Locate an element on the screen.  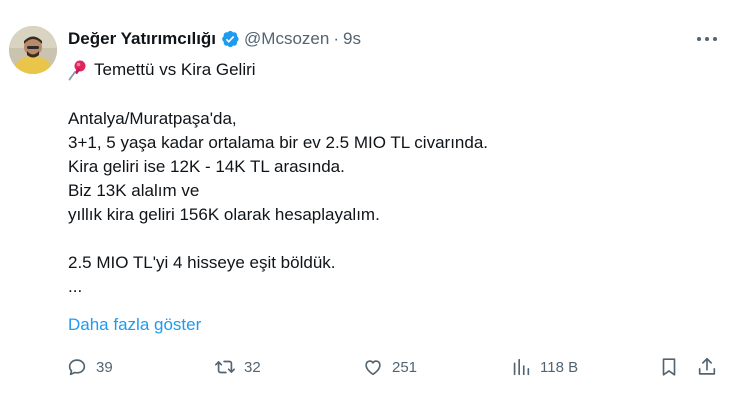
reply-count: 39 is located at coordinates (104, 367).